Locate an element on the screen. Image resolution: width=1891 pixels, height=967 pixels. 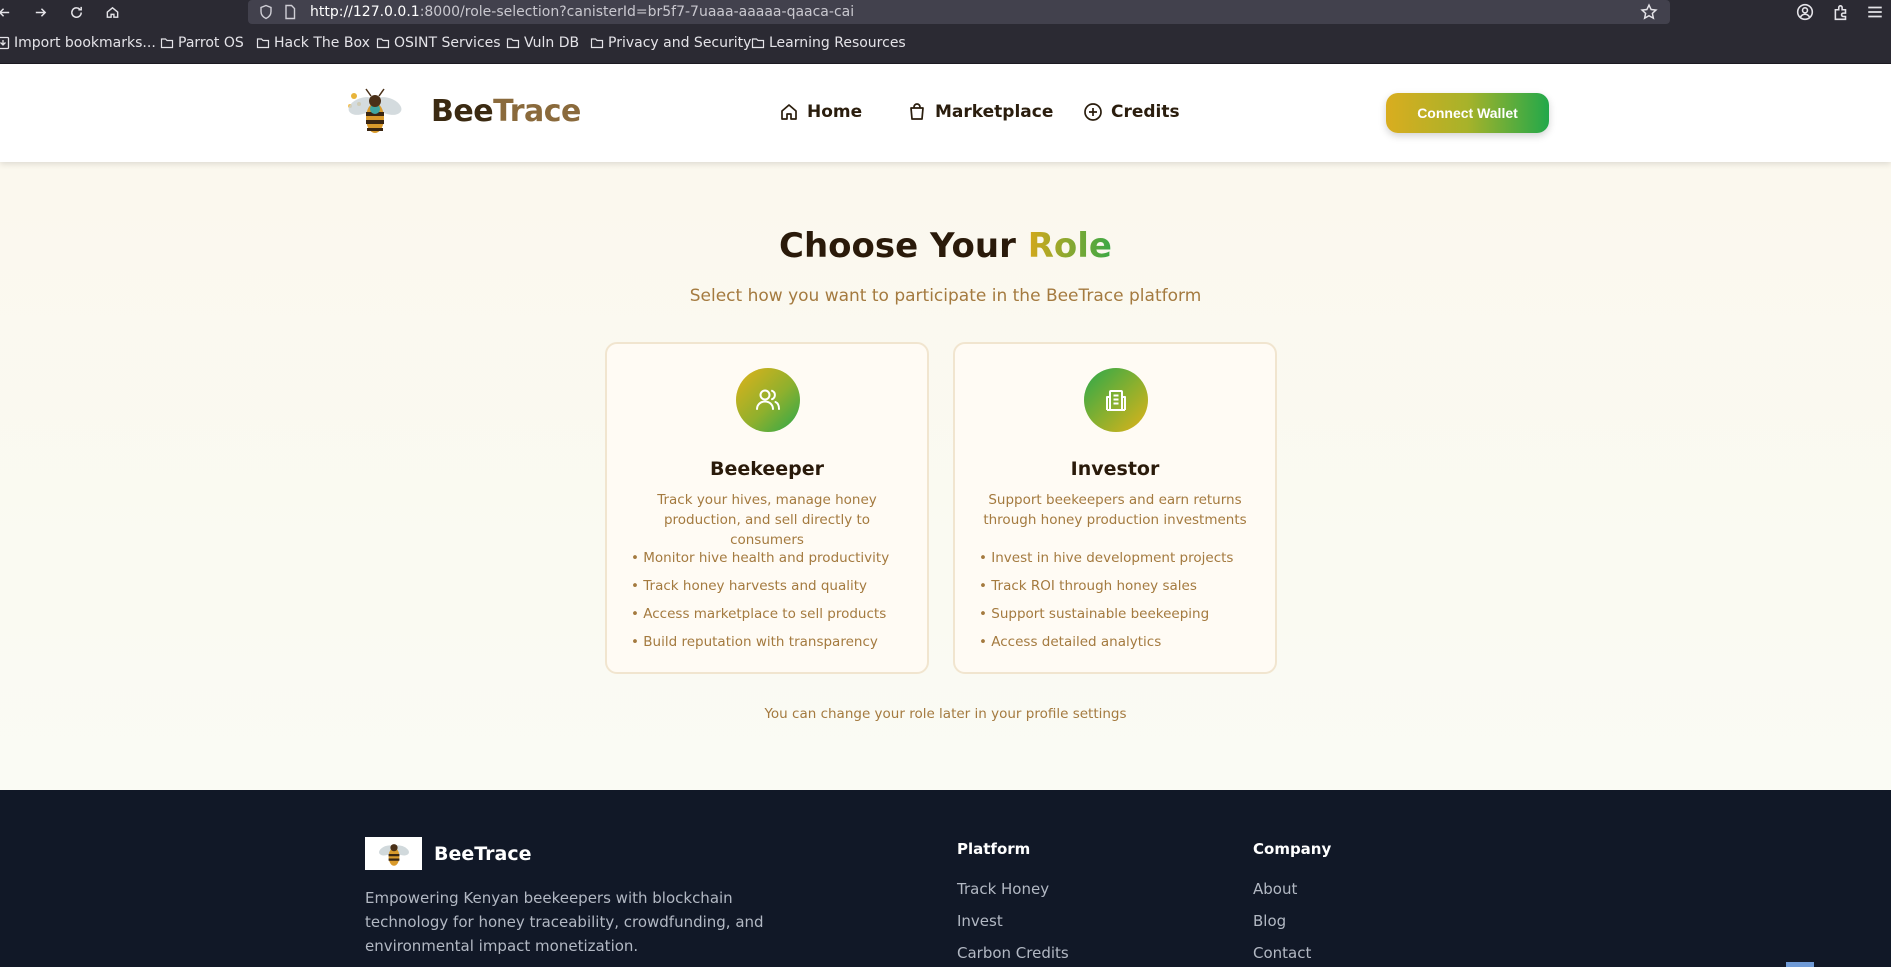
title-first: Choose Your is located at coordinates (897, 246).